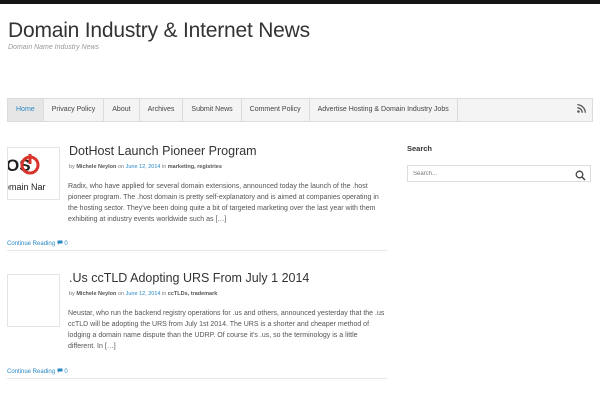 This screenshot has width=600, height=400. Describe the element at coordinates (580, 174) in the screenshot. I see `search-icon` at that location.